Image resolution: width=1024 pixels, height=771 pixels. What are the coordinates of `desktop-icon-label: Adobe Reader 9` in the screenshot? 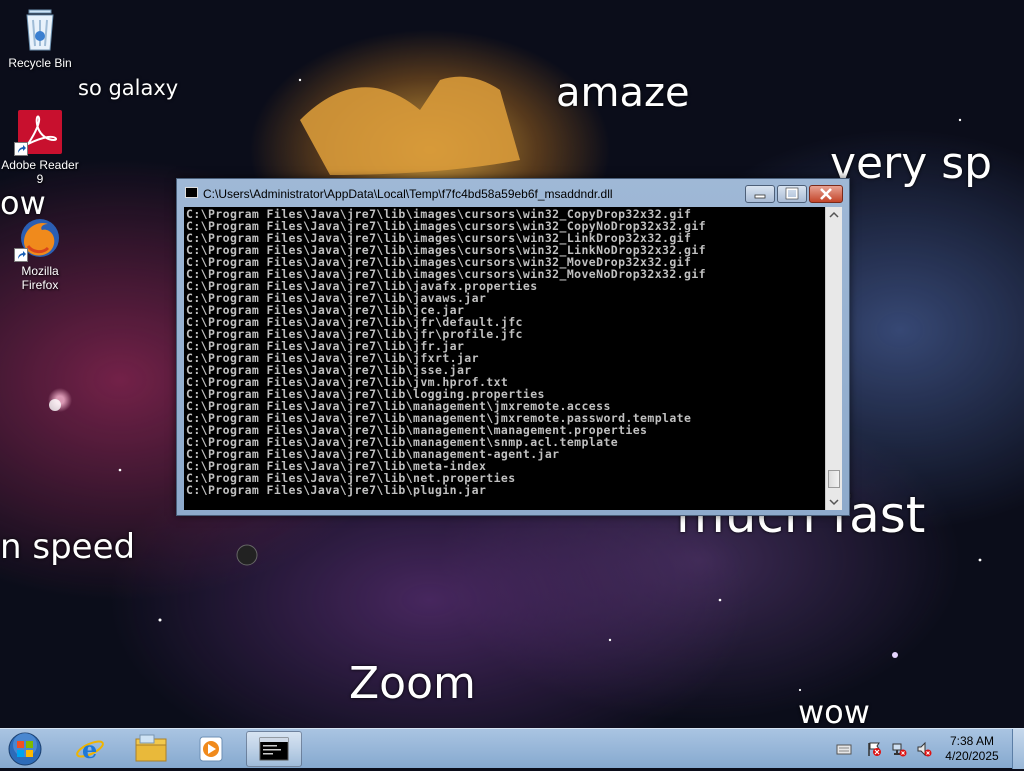 It's located at (40, 172).